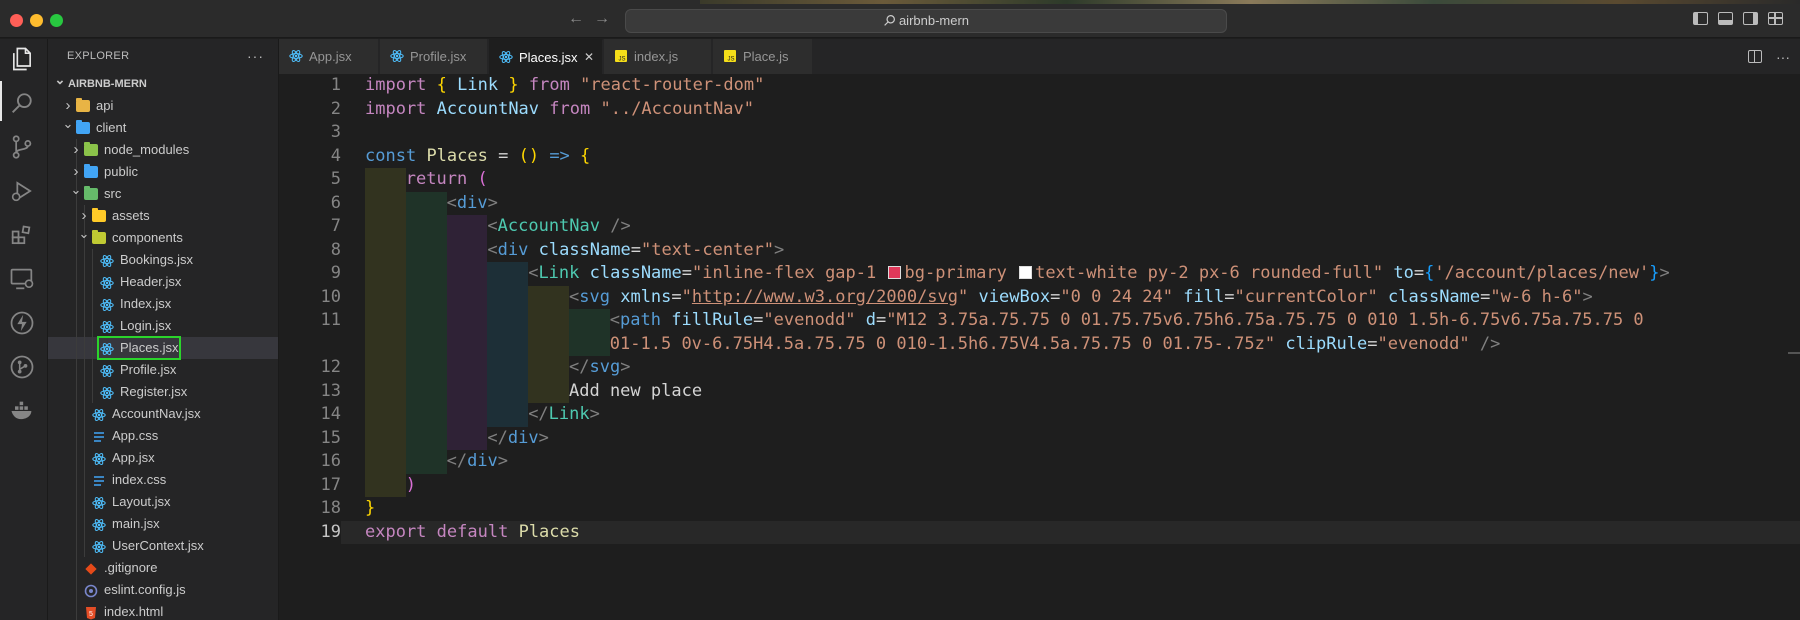  Describe the element at coordinates (1725, 18) in the screenshot. I see `toggle-panel-icon` at that location.